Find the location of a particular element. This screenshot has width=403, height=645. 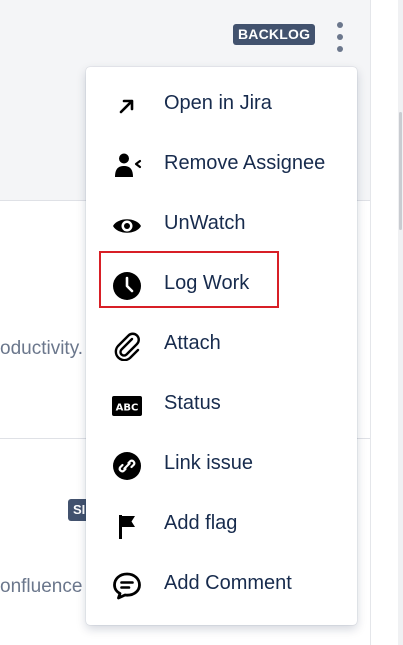

menu-item-remove-assignee: Remove Assignee is located at coordinates (221, 165).